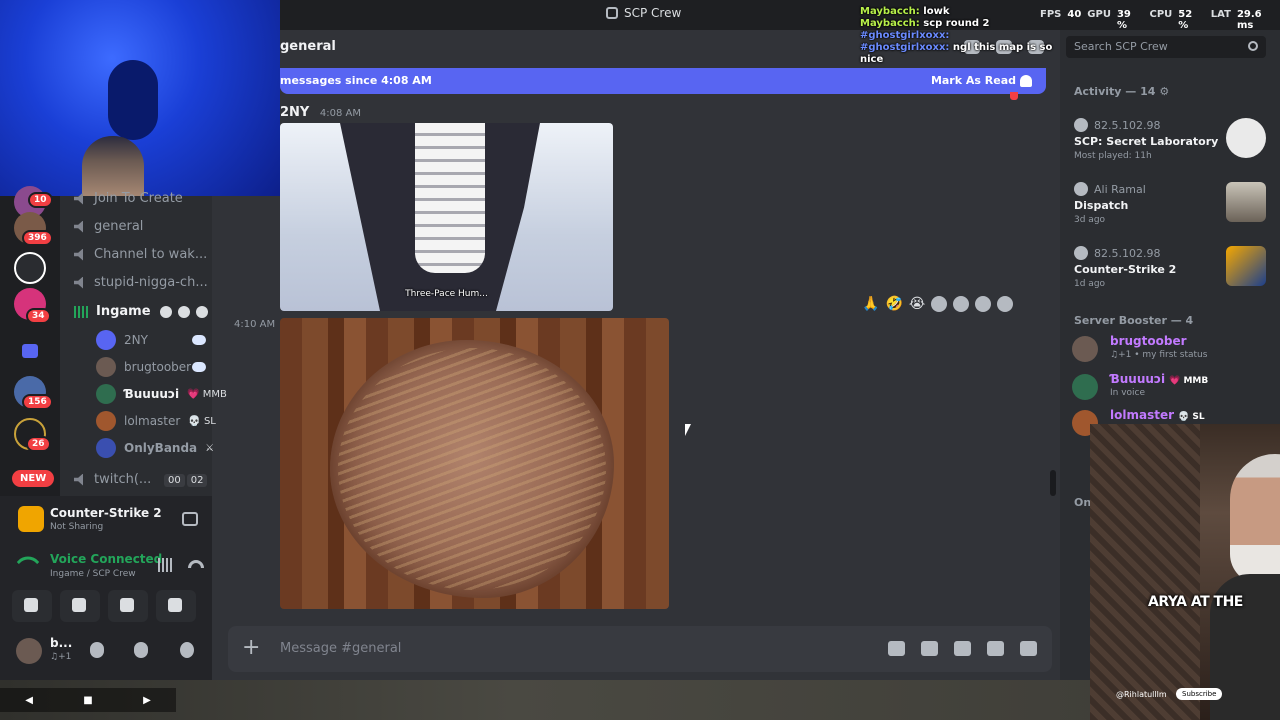 The width and height of the screenshot is (1280, 720). What do you see at coordinates (30, 352) in the screenshot?
I see `folder-icon` at bounding box center [30, 352].